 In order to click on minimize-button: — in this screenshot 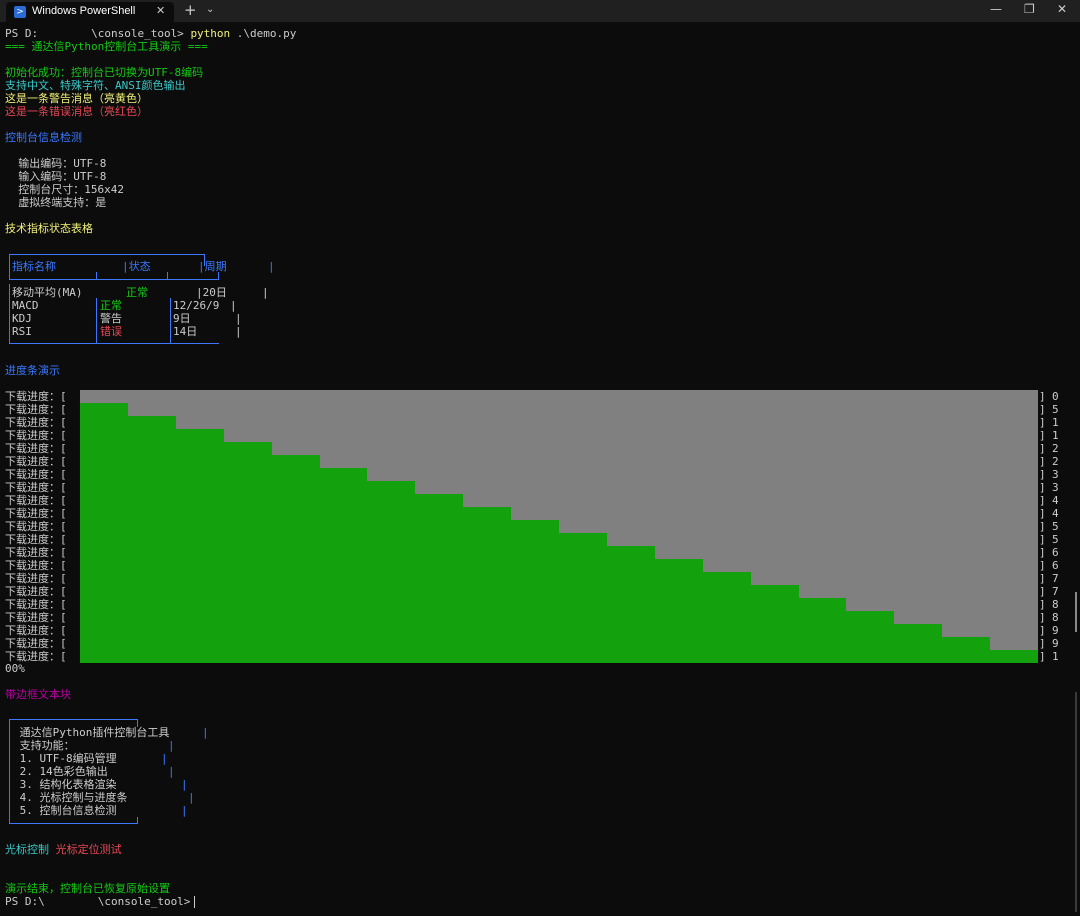, I will do `click(996, 9)`.